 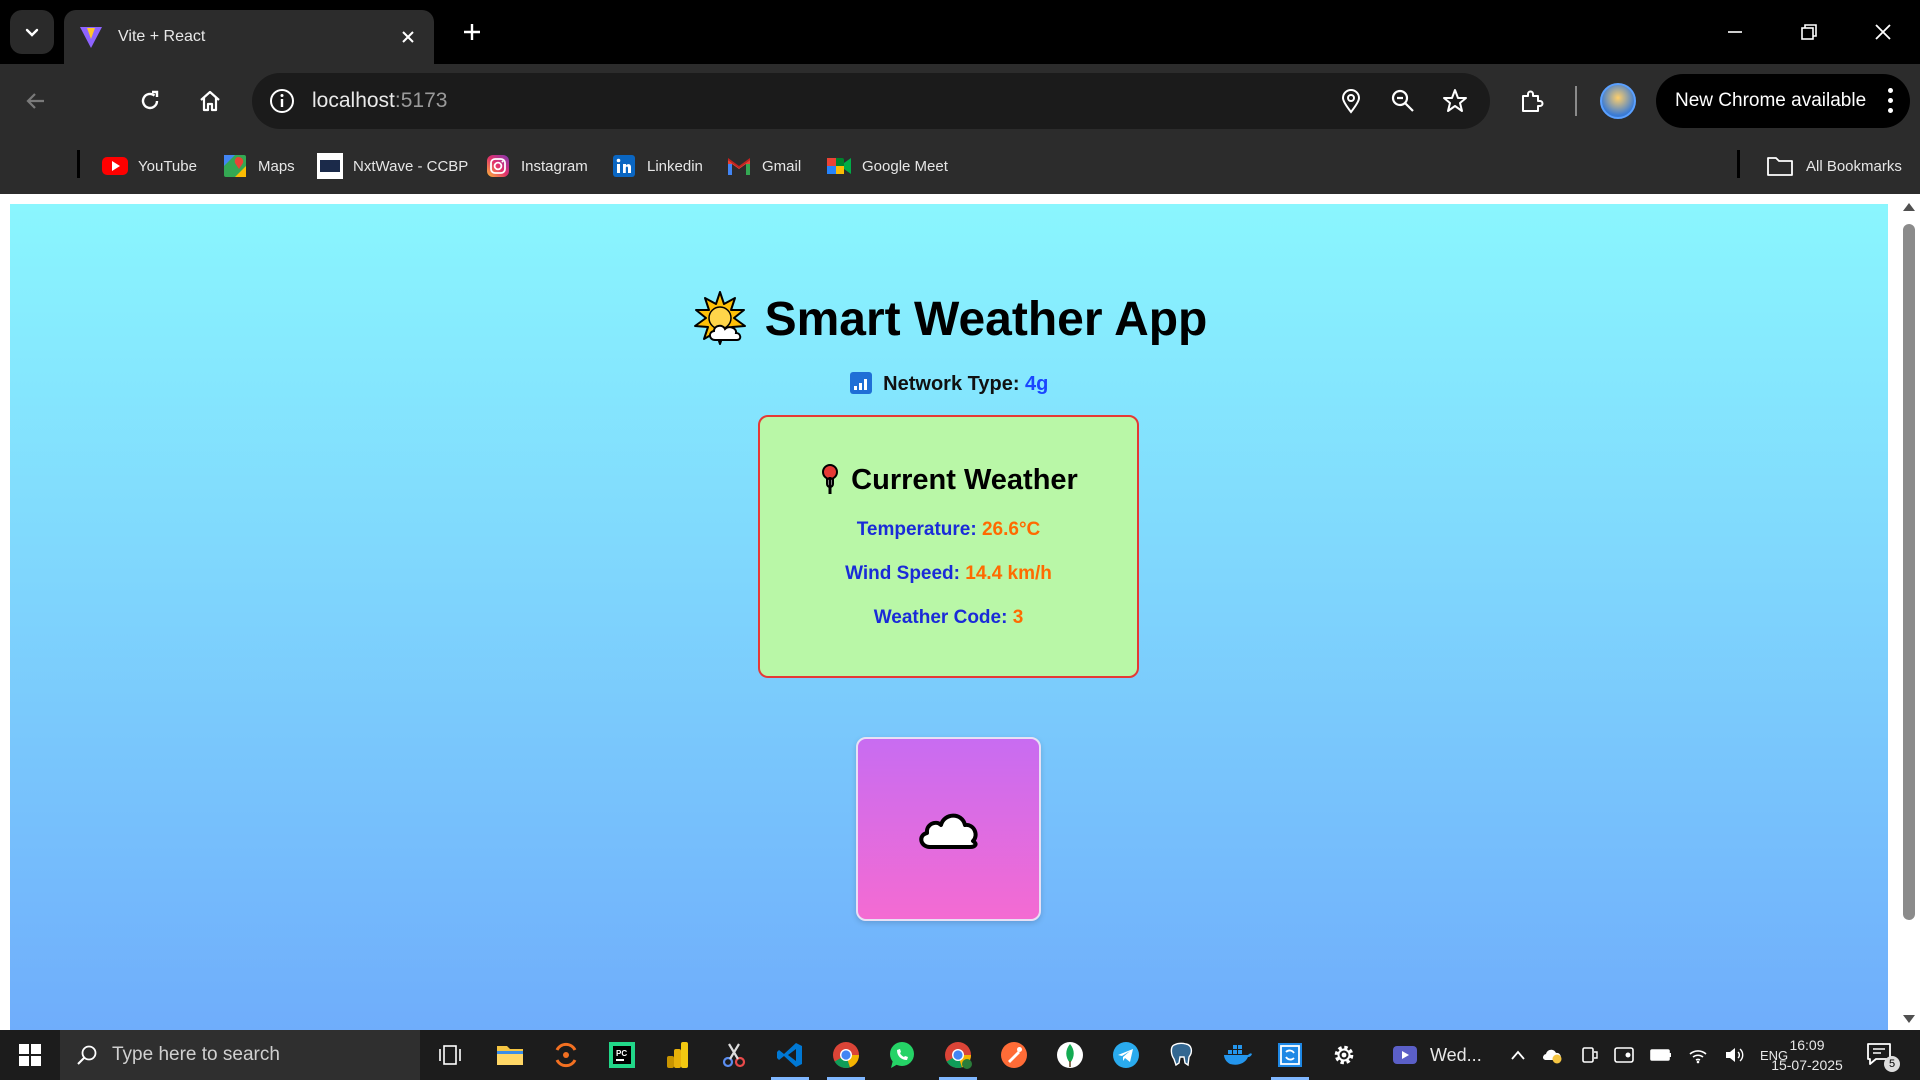 I want to click on network-label: Network Type:, so click(x=951, y=384).